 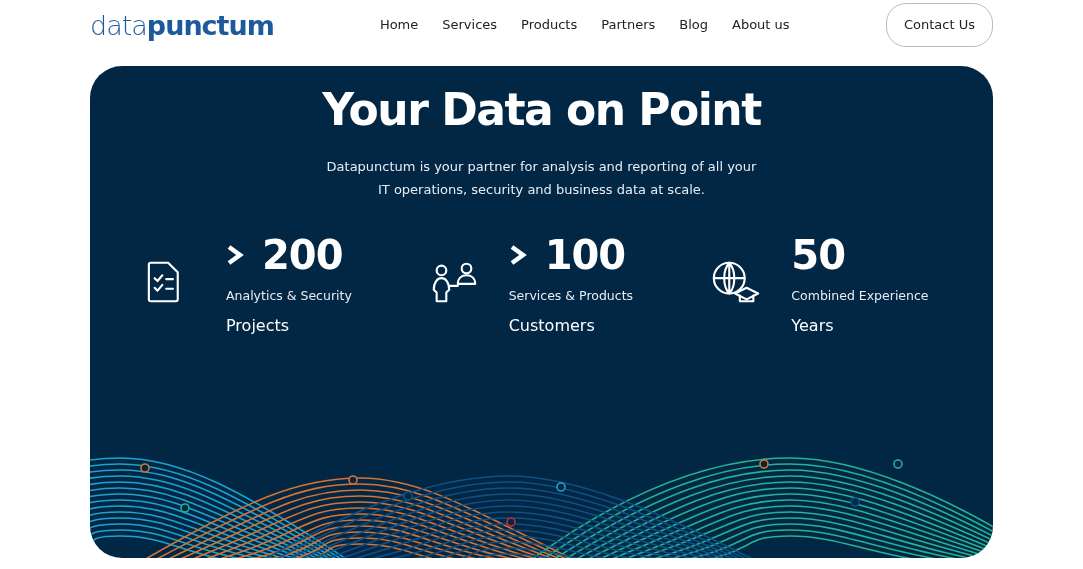 I want to click on stat-label: Analytics & Security, so click(x=289, y=295).